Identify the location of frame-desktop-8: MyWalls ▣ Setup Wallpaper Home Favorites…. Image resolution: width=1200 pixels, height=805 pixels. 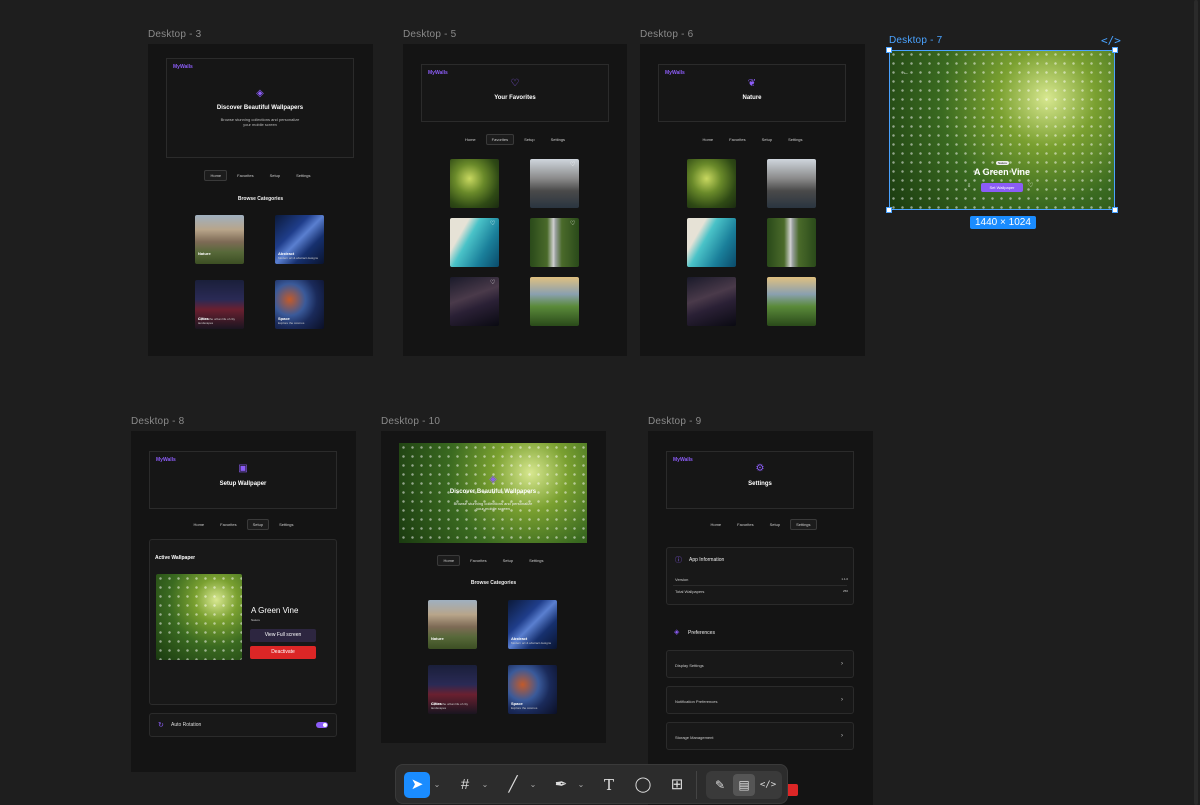
(243, 601).